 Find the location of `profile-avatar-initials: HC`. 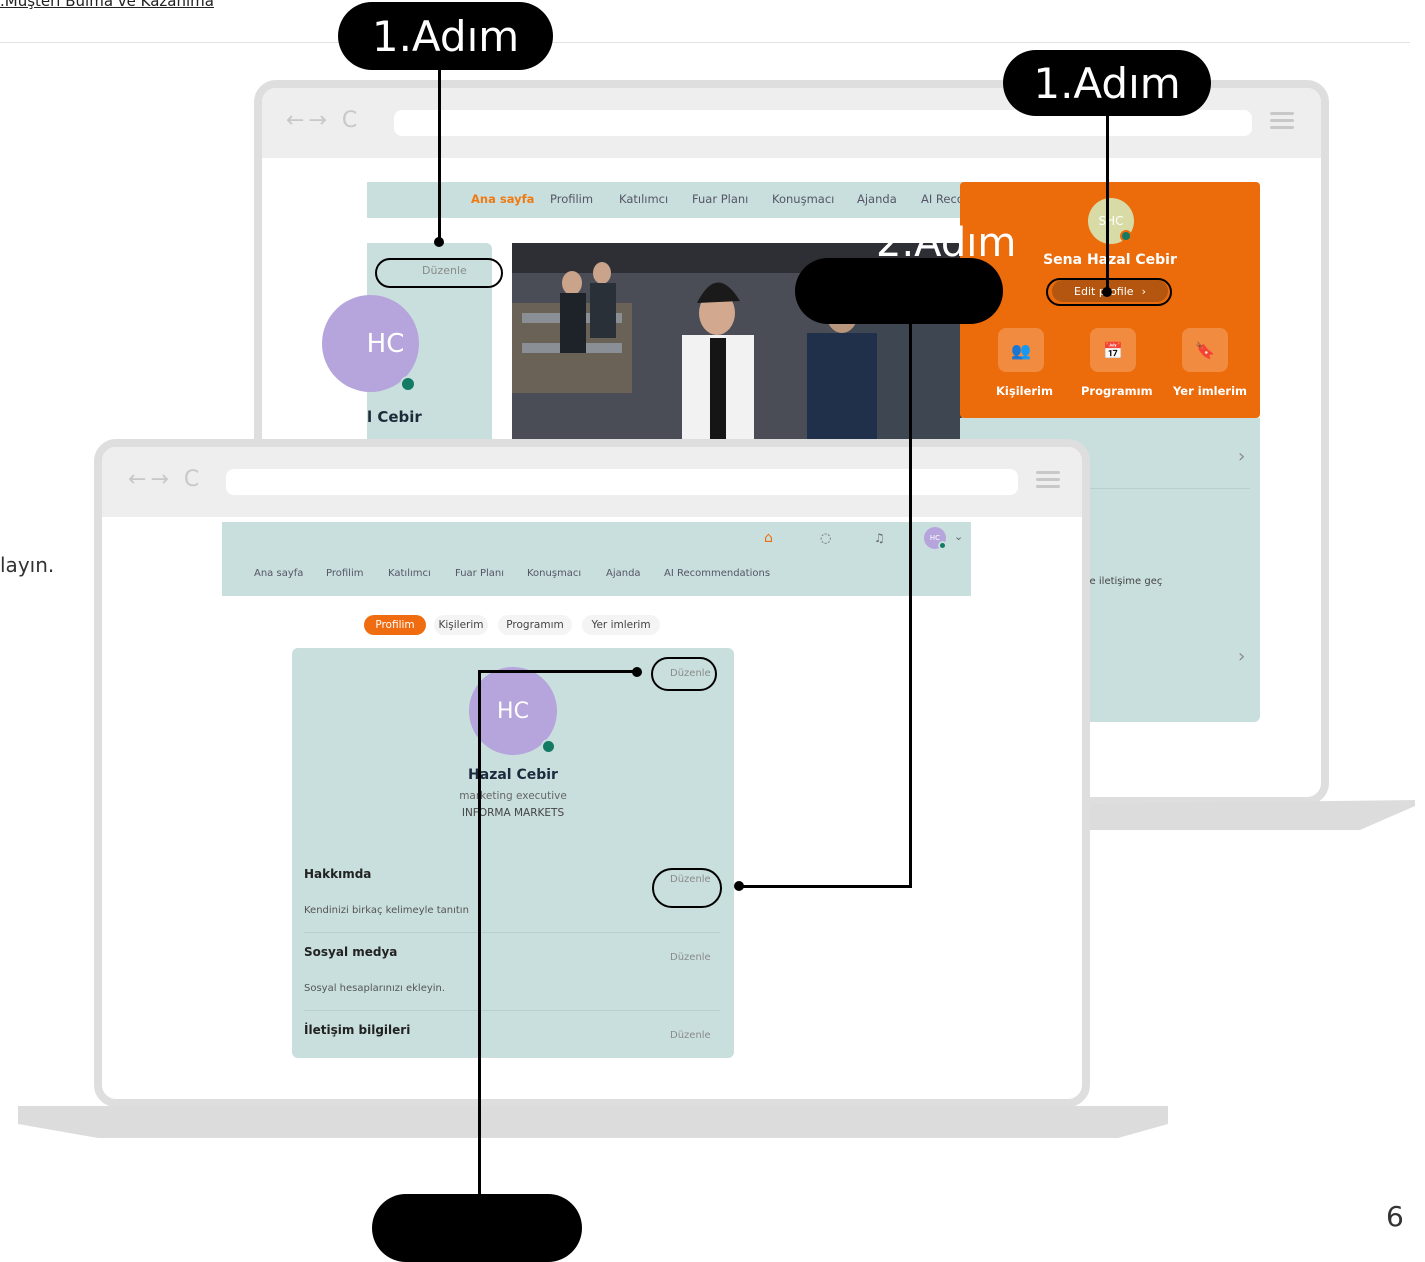

profile-avatar-initials: HC is located at coordinates (513, 711).